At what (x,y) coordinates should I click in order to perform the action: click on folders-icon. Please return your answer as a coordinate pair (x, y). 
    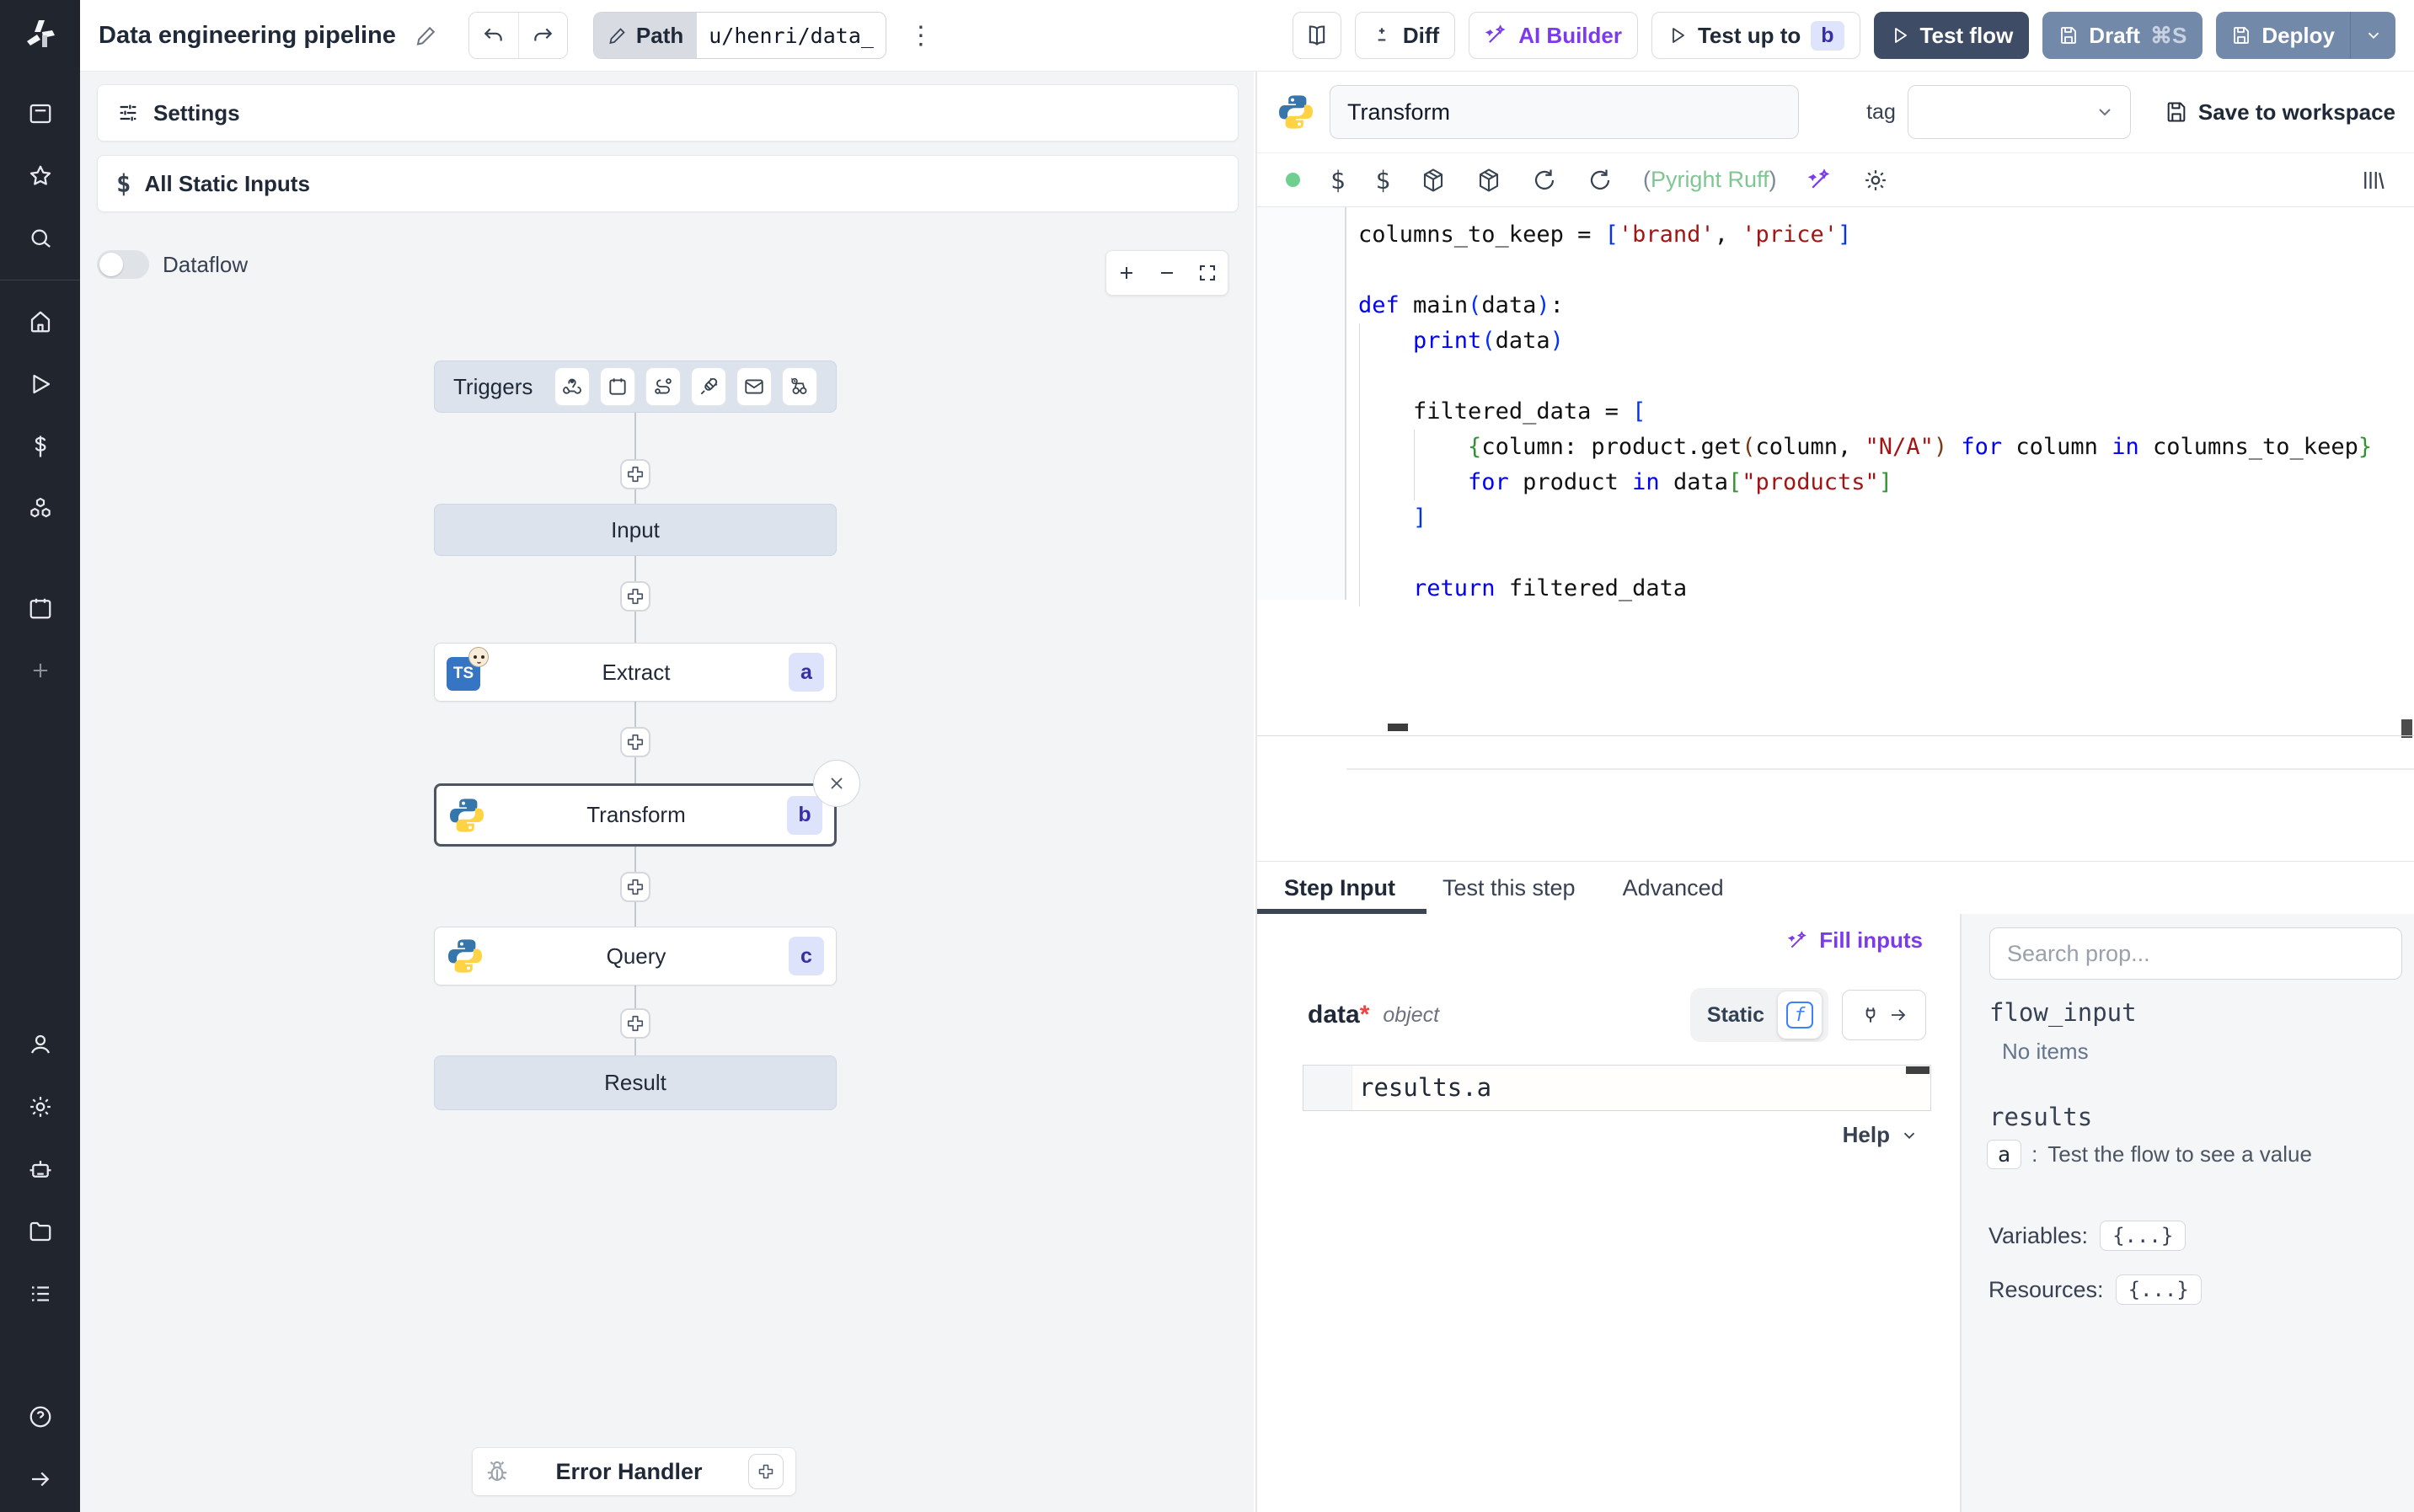
    Looking at the image, I should click on (40, 1231).